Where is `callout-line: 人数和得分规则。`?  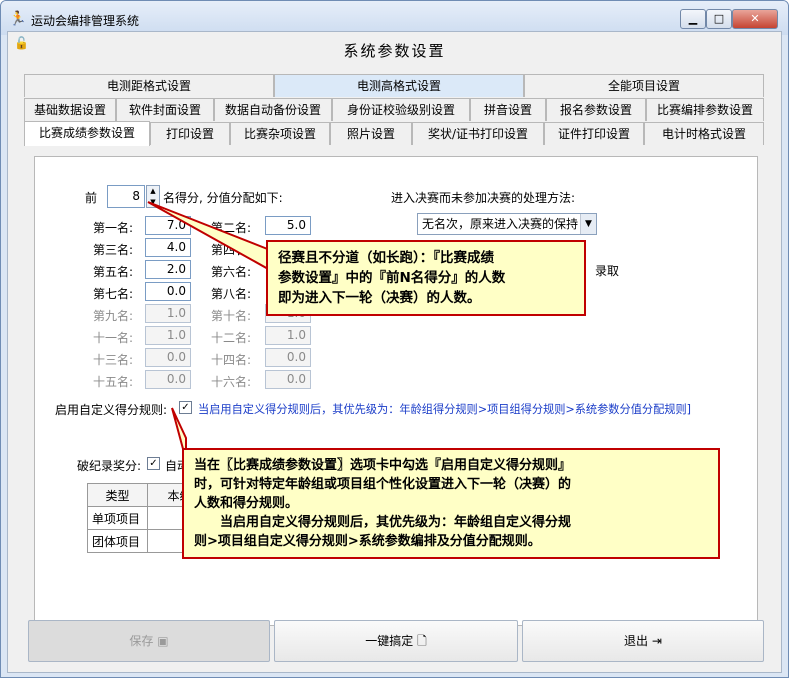
callout-line: 人数和得分规则。 is located at coordinates (246, 503).